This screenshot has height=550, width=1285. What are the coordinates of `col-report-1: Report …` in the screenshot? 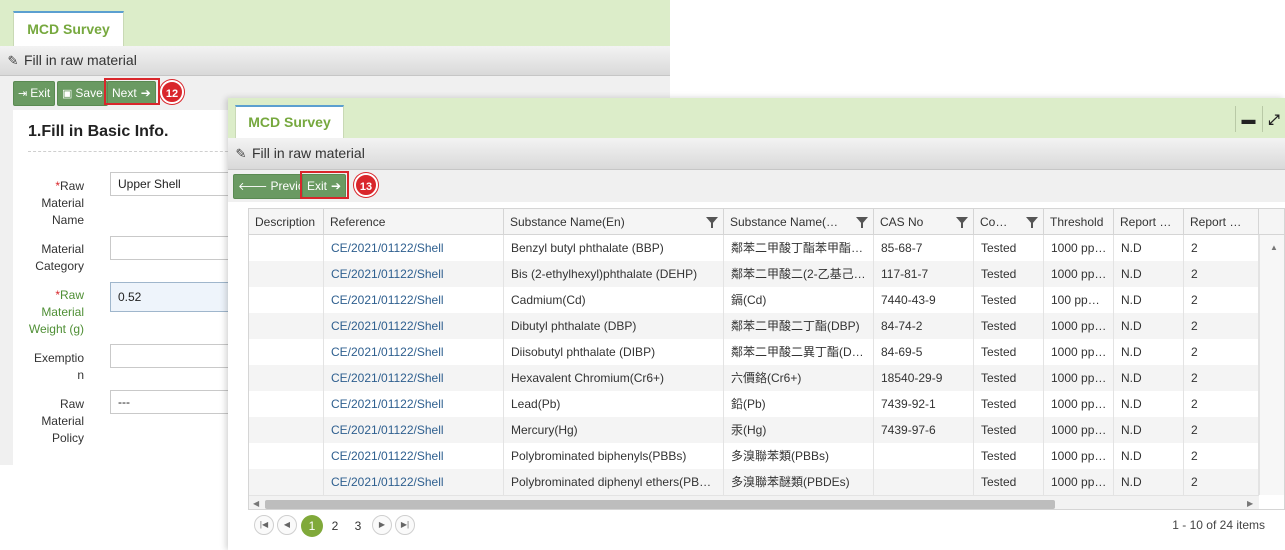 It's located at (1149, 222).